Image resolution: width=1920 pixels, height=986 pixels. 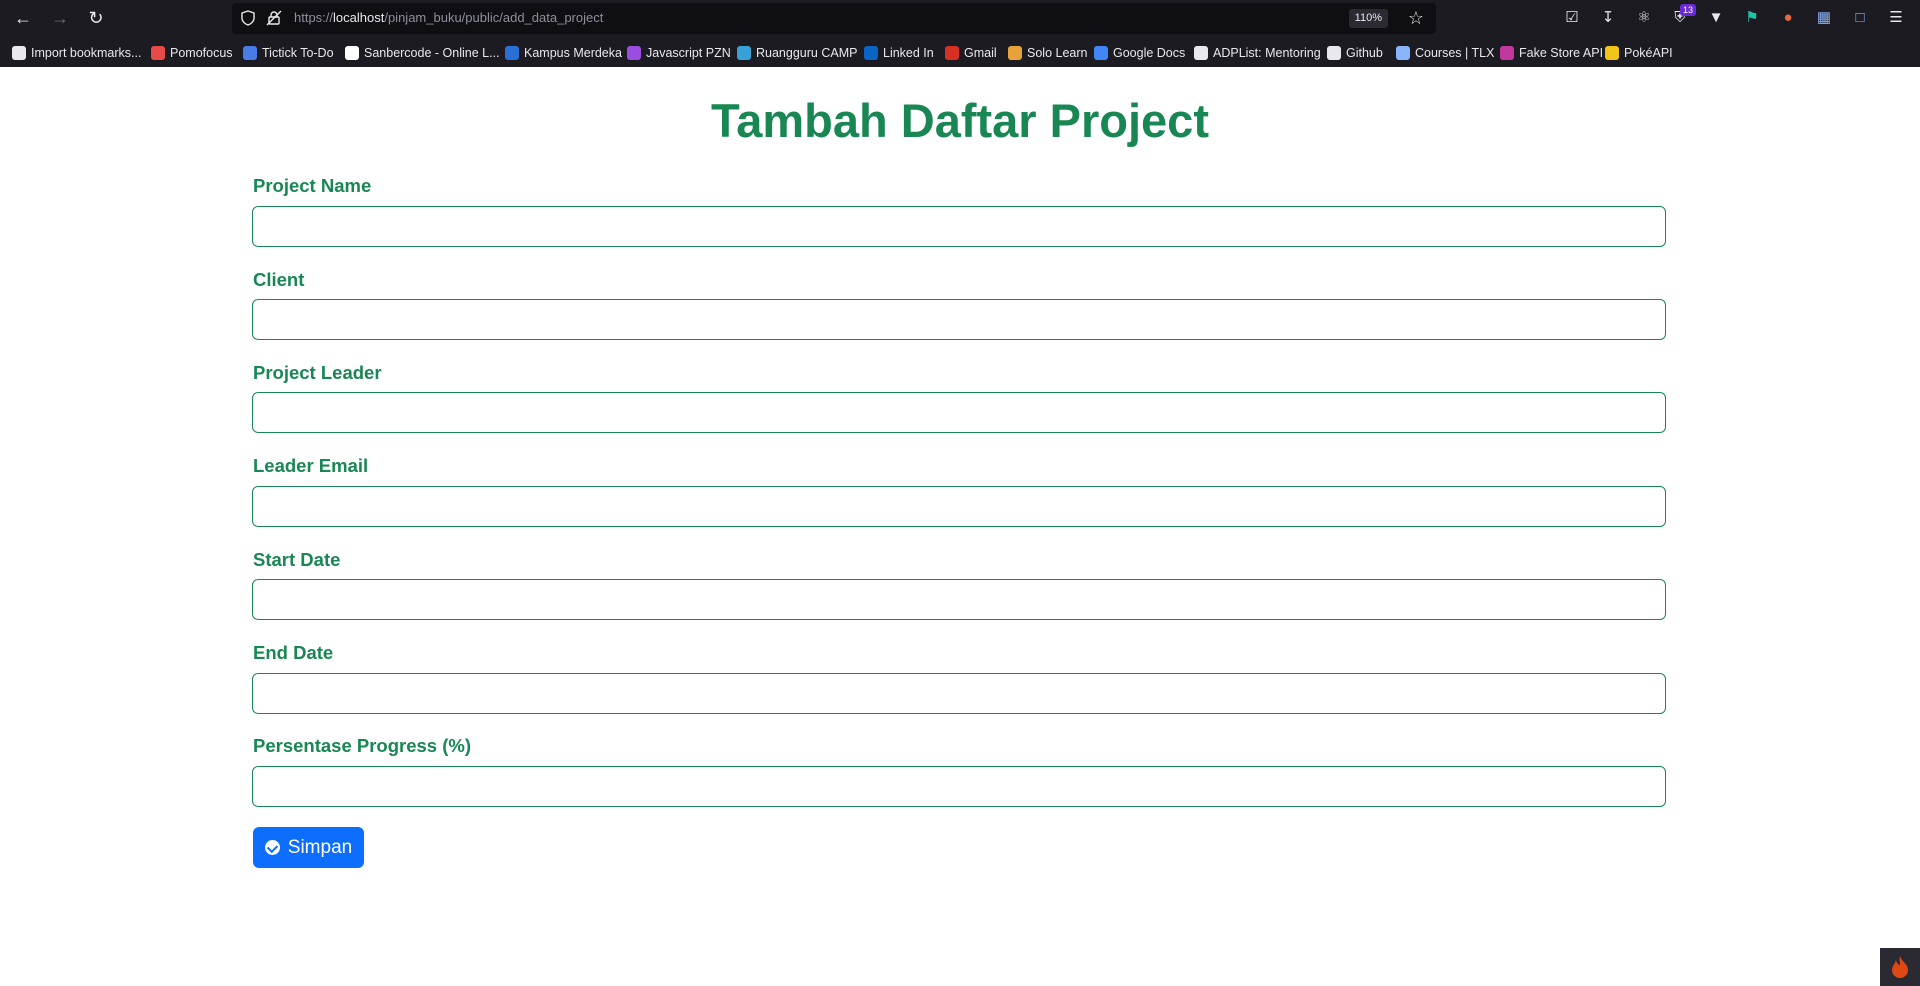 I want to click on bookmark-item: Solo Learn, so click(x=1047, y=53).